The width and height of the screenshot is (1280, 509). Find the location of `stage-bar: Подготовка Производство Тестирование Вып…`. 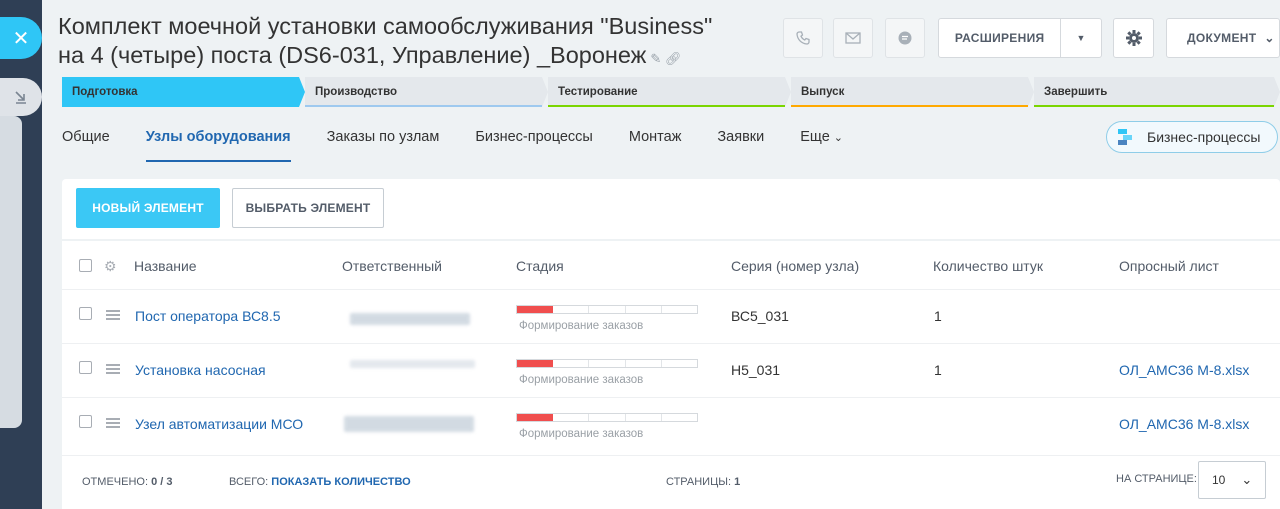

stage-bar: Подготовка Производство Тестирование Вып… is located at coordinates (671, 92).